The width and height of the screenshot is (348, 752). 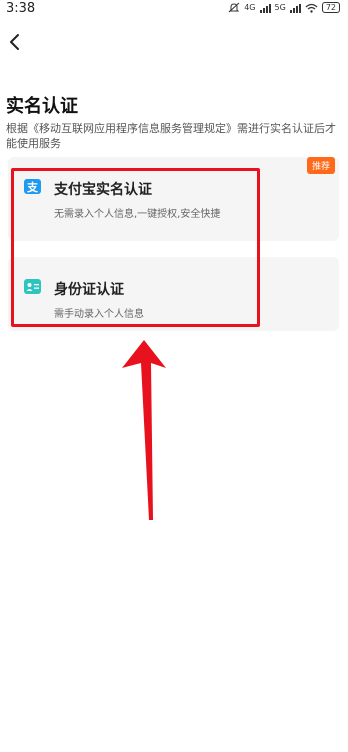 What do you see at coordinates (250, 7) in the screenshot?
I see `network-type-1: 4G` at bounding box center [250, 7].